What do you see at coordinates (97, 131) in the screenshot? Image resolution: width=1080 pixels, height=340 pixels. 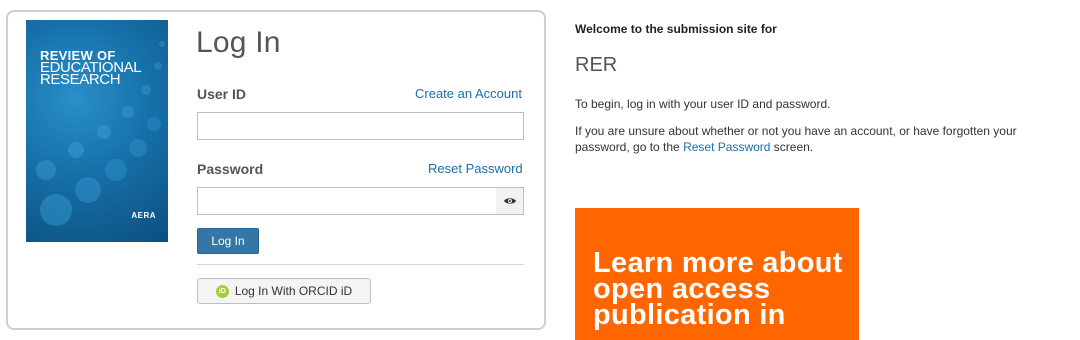 I see `journal-cover-image: REVIEW OF EDUCATIONAL RESEARCH AERA` at bounding box center [97, 131].